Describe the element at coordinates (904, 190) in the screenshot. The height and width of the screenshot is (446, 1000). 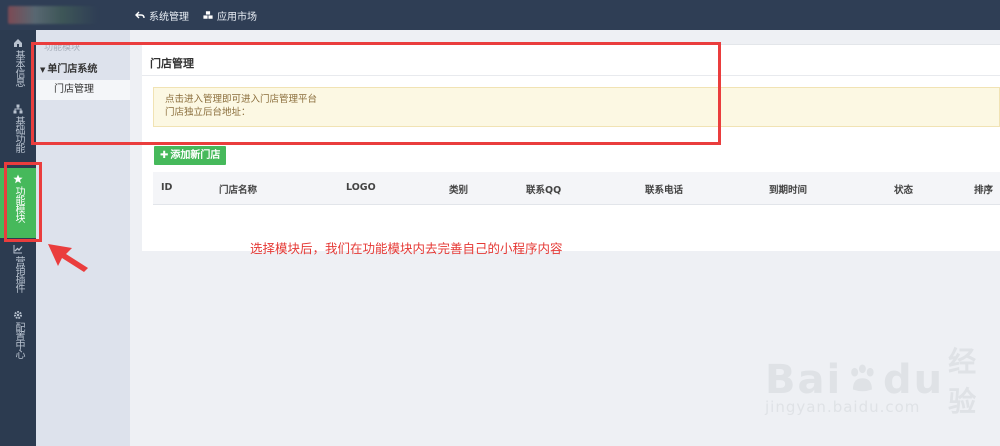
I see `column-header-status: 状态` at that location.